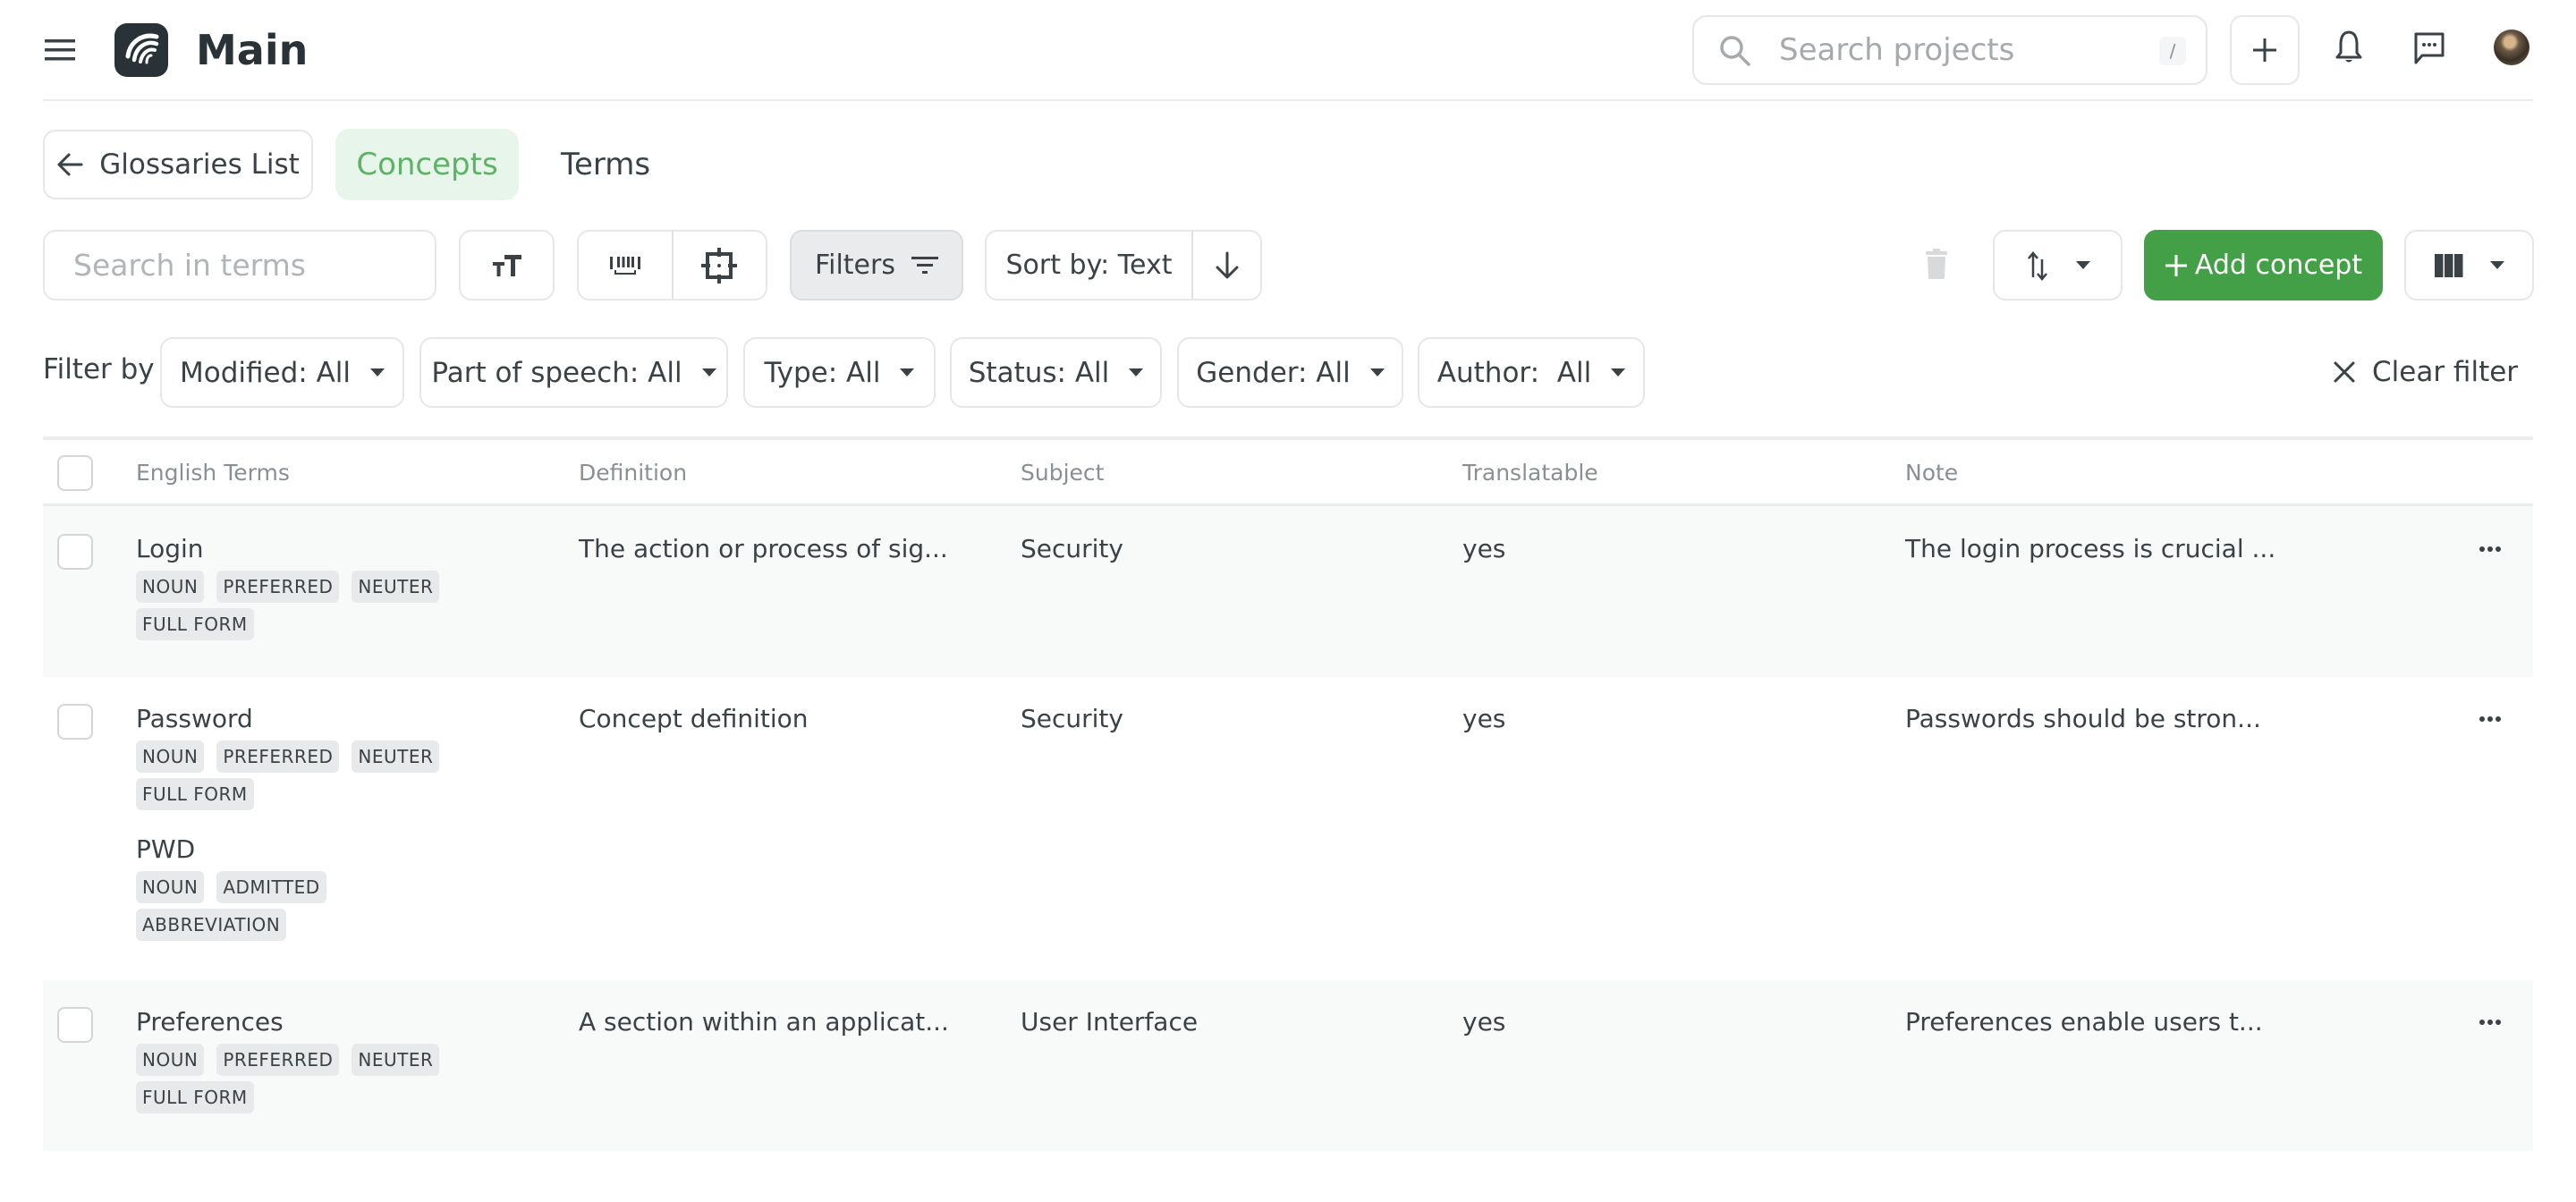 This screenshot has width=2576, height=1202. What do you see at coordinates (2429, 48) in the screenshot?
I see `chat-icon` at bounding box center [2429, 48].